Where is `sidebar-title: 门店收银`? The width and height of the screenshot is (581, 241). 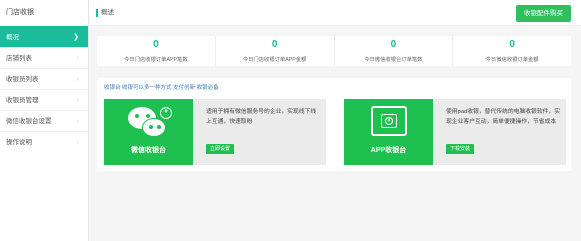 sidebar-title: 门店收银 is located at coordinates (20, 12).